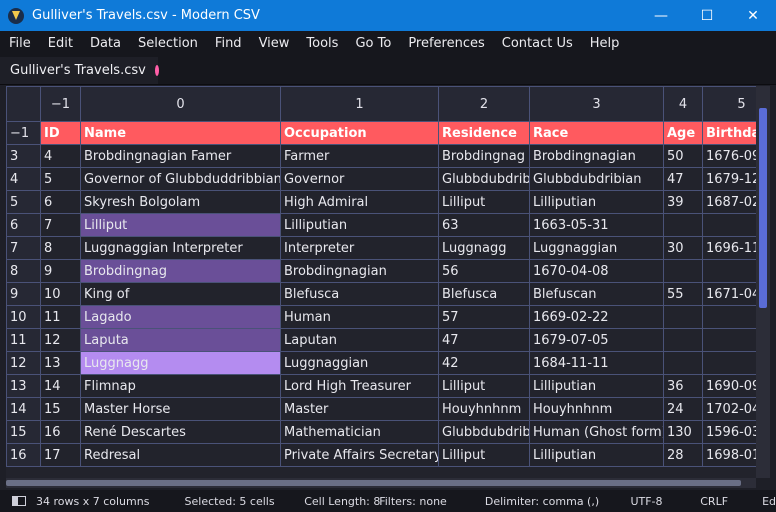 The width and height of the screenshot is (776, 512). Describe the element at coordinates (596, 271) in the screenshot. I see `table-cell: 1670-04-08` at that location.